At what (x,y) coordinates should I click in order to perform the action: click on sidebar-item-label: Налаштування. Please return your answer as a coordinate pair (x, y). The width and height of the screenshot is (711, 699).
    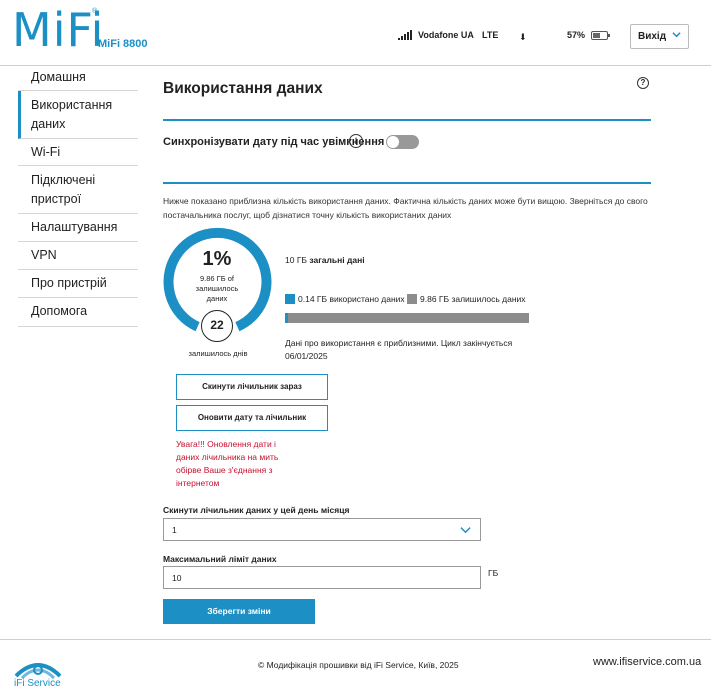
    Looking at the image, I should click on (74, 227).